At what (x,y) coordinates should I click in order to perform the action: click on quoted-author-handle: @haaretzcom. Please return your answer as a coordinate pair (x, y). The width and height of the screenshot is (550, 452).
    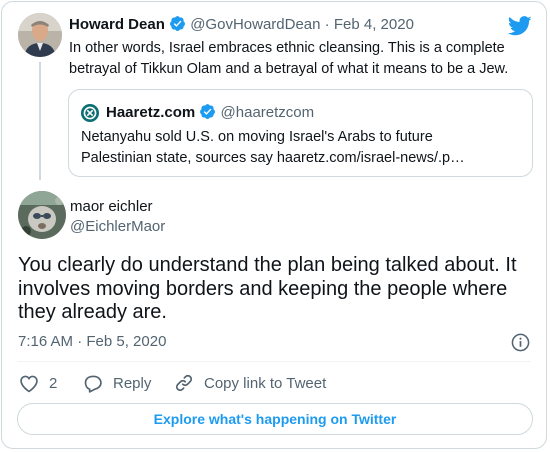
    Looking at the image, I should click on (268, 112).